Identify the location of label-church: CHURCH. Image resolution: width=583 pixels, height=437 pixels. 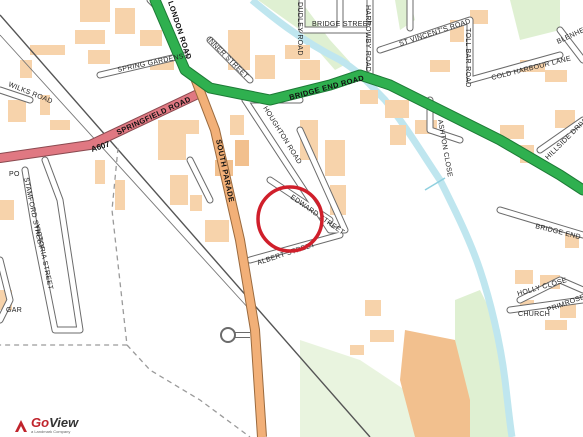
(534, 314).